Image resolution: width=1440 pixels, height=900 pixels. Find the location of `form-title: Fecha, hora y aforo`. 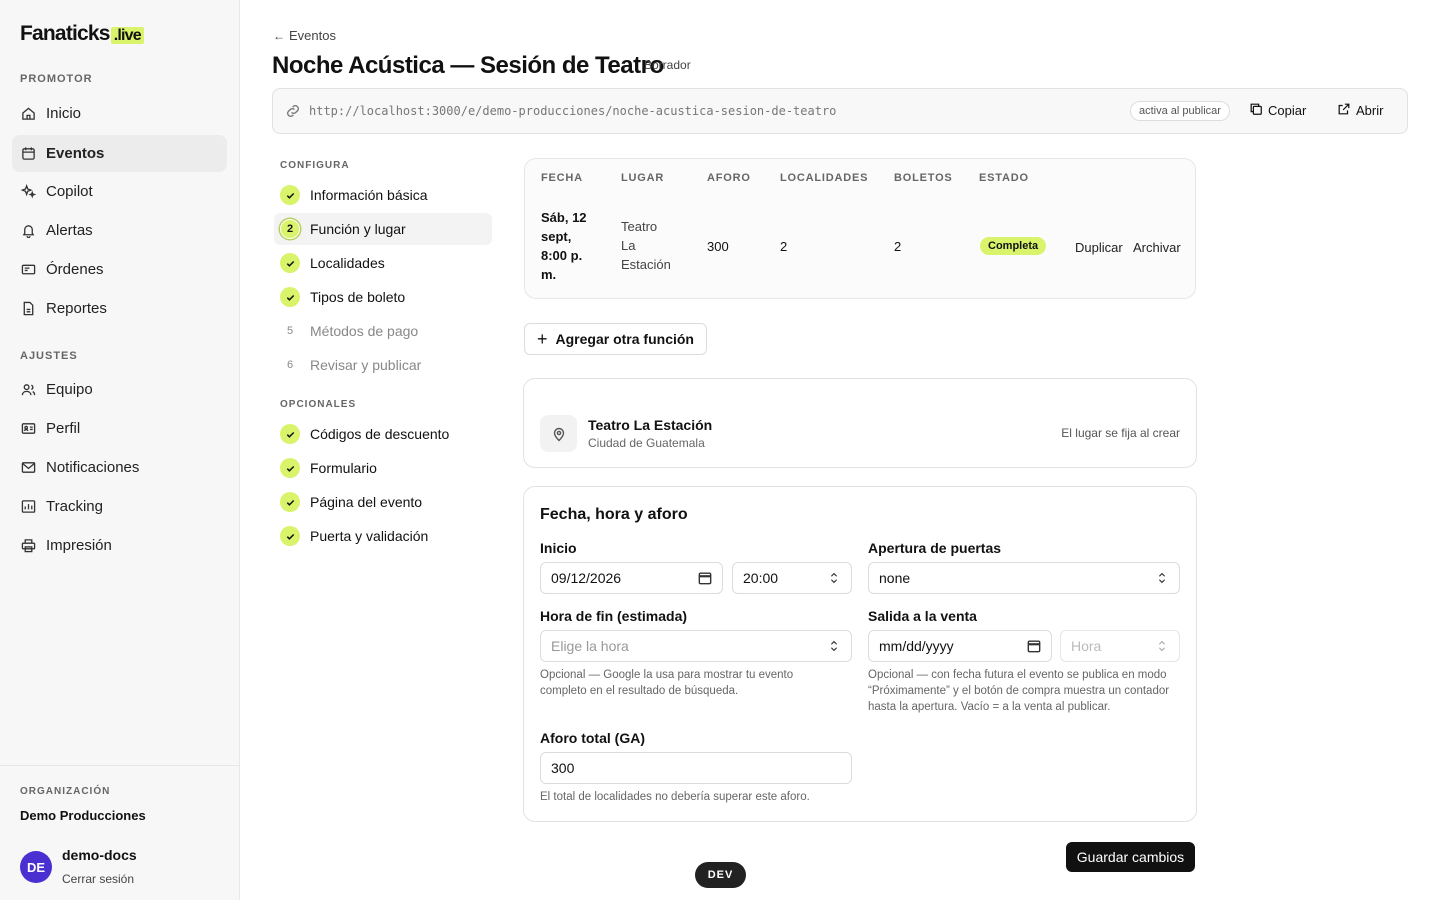

form-title: Fecha, hora y aforo is located at coordinates (614, 514).